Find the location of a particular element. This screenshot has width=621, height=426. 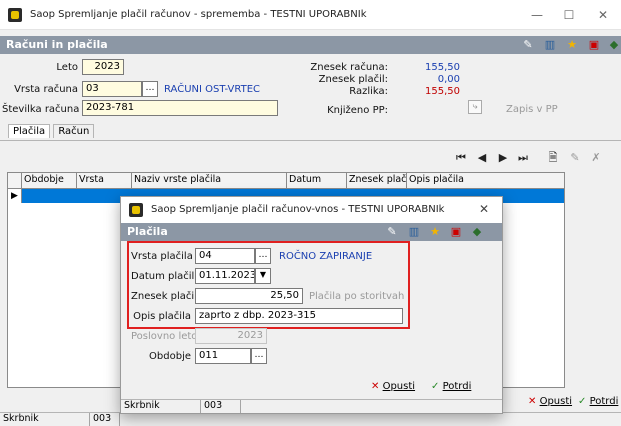

stevilka-racuna-field: 2023-781 is located at coordinates (180, 108).